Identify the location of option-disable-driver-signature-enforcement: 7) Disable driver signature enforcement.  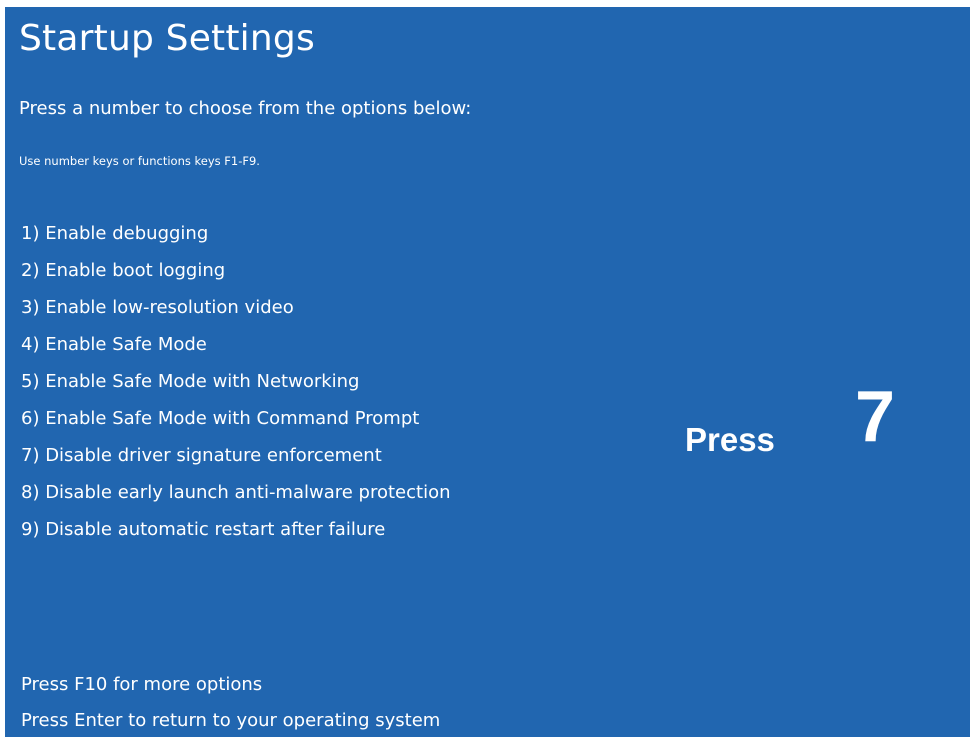
(236, 455).